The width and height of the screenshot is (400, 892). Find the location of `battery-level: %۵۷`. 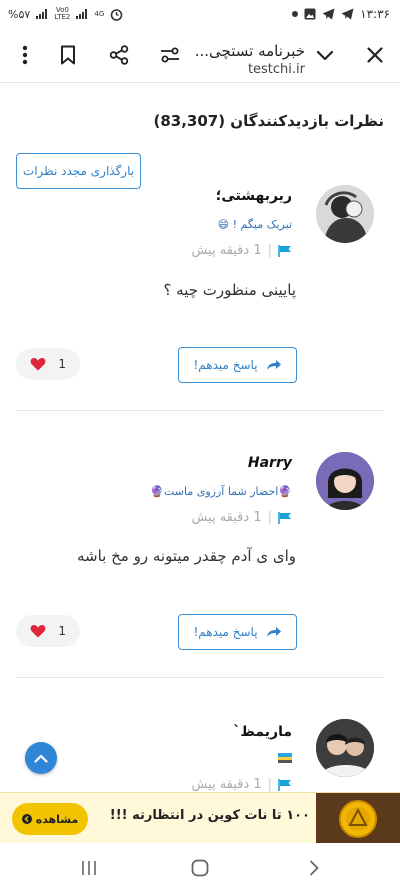

battery-level: %۵۷ is located at coordinates (19, 14).